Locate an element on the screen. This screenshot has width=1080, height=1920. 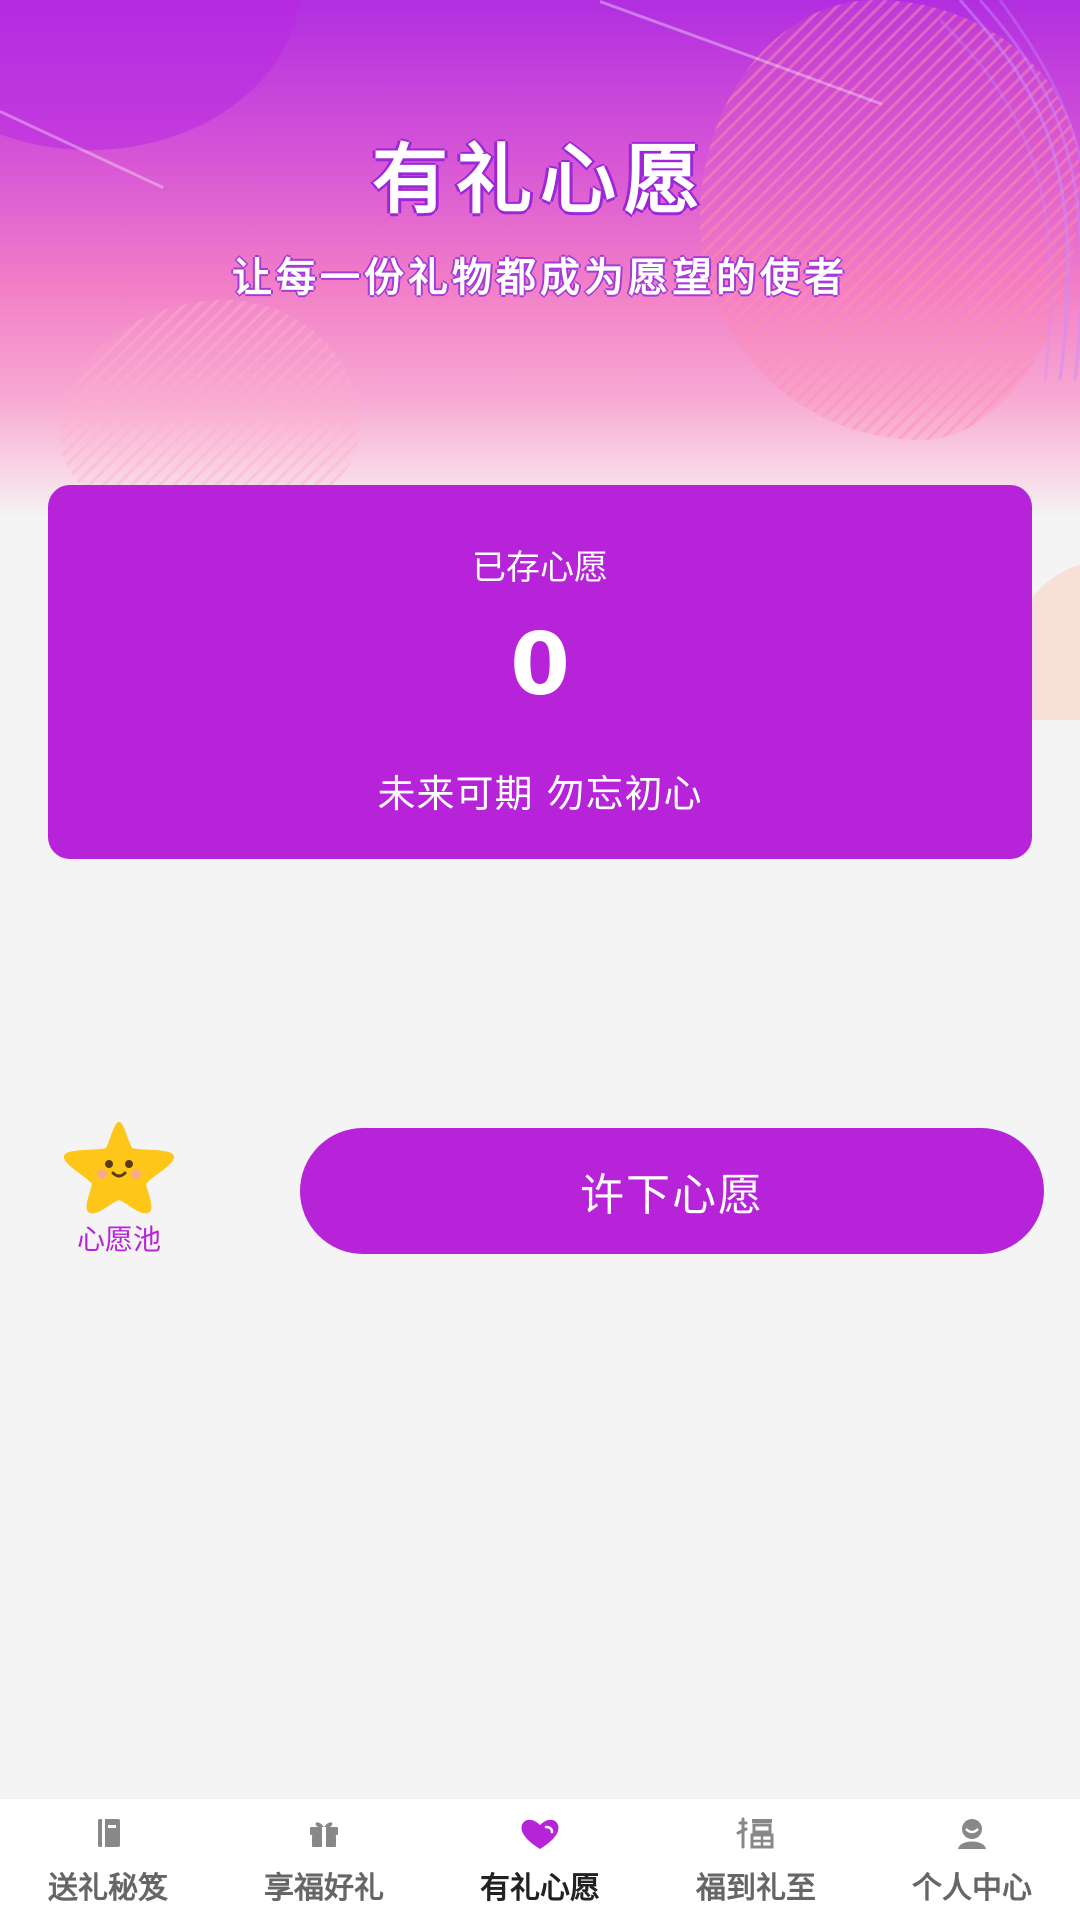
page-subtitle: 让每一份礼物都成为愿望的使者 is located at coordinates (540, 278).